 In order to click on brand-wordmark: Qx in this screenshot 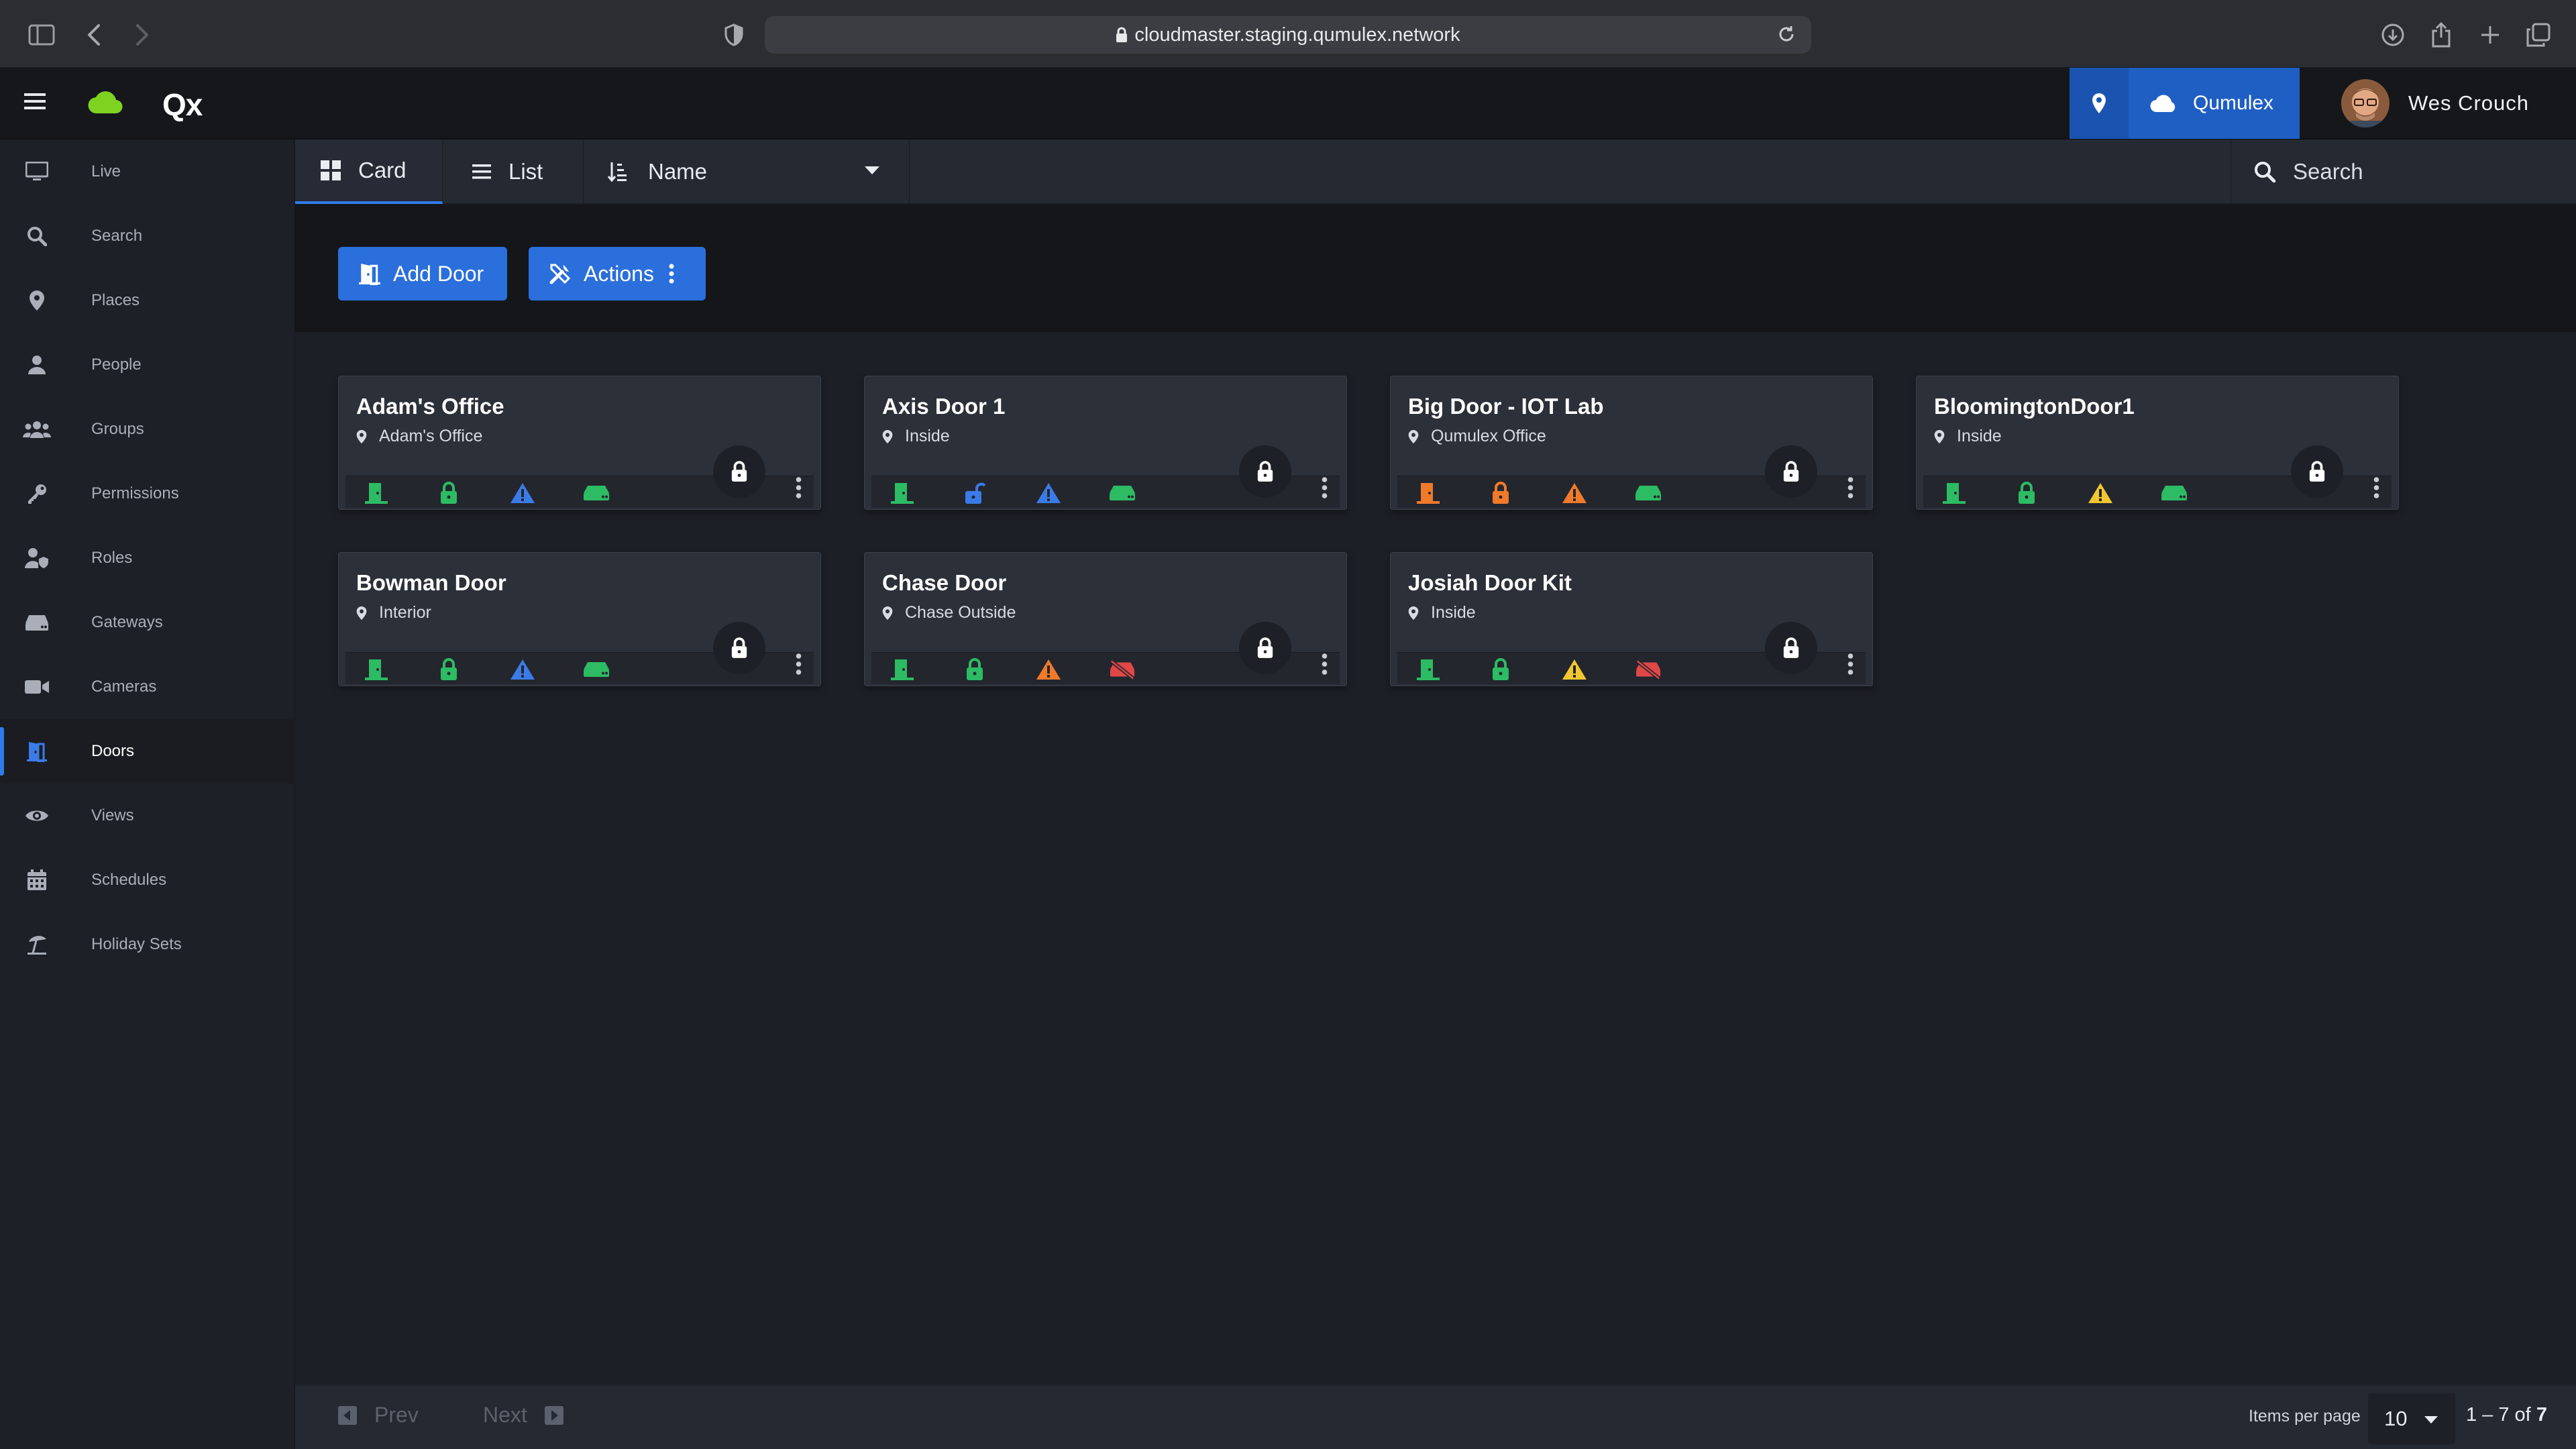, I will do `click(182, 104)`.